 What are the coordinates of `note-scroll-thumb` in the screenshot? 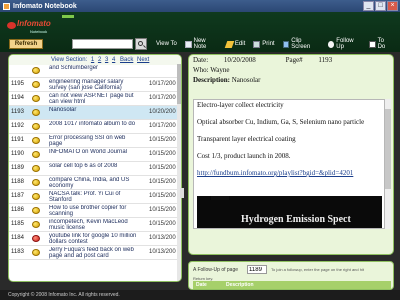 It's located at (388, 149).